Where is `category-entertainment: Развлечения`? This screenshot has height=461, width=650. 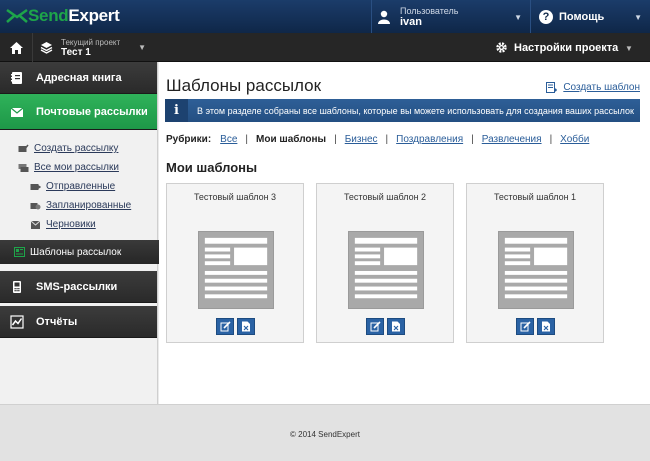 category-entertainment: Развлечения is located at coordinates (512, 139).